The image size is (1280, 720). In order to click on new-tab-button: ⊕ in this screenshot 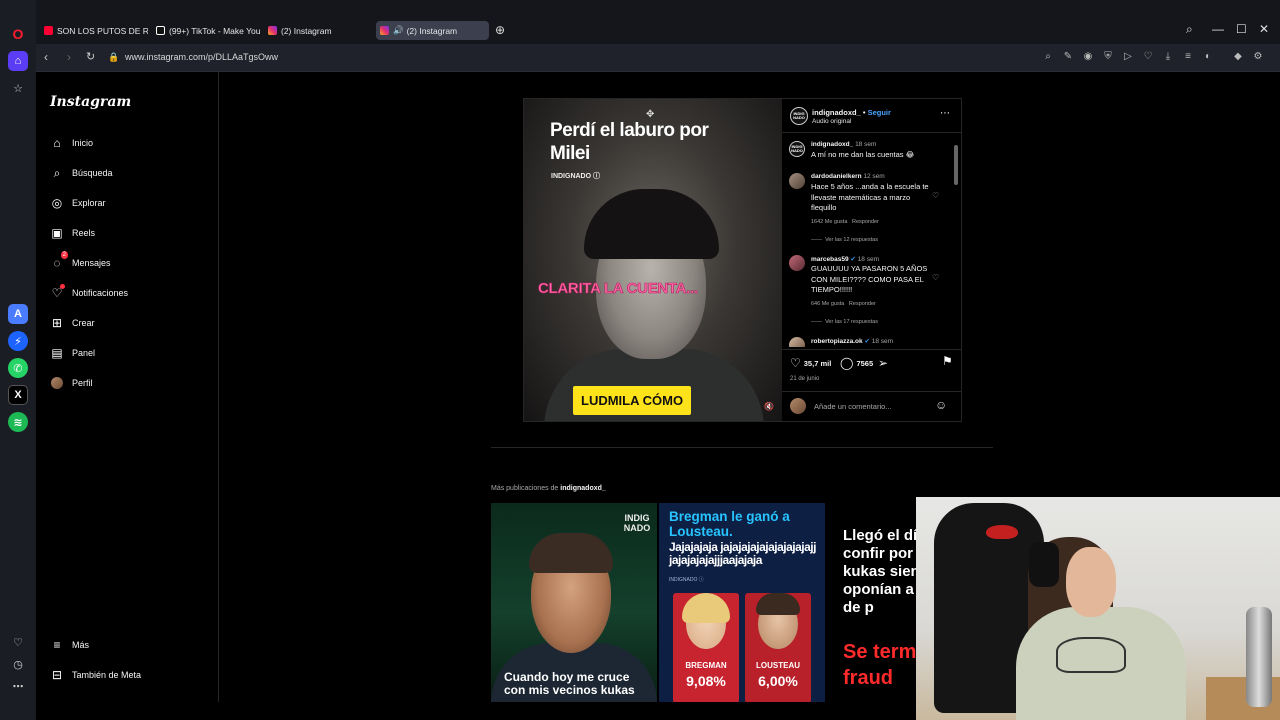, I will do `click(500, 30)`.